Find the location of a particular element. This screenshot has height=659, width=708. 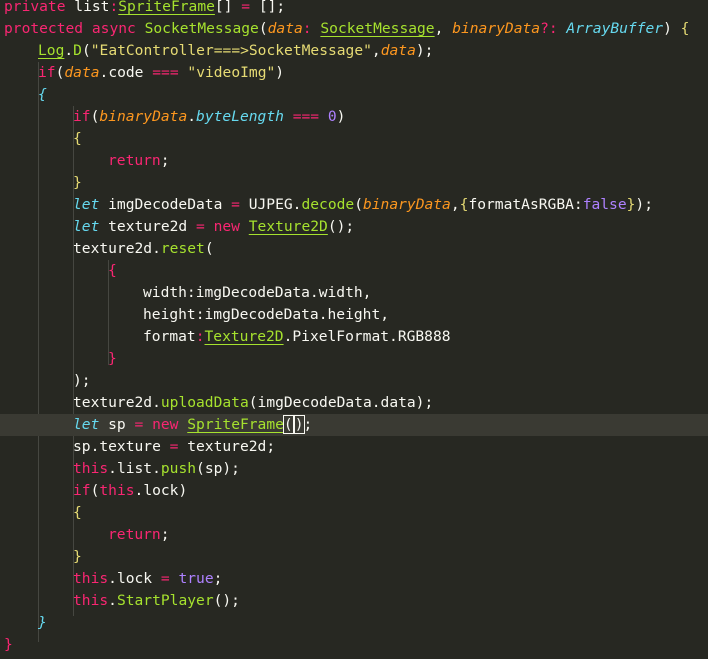

code-line: this.StartPlayer(); is located at coordinates (354, 601).